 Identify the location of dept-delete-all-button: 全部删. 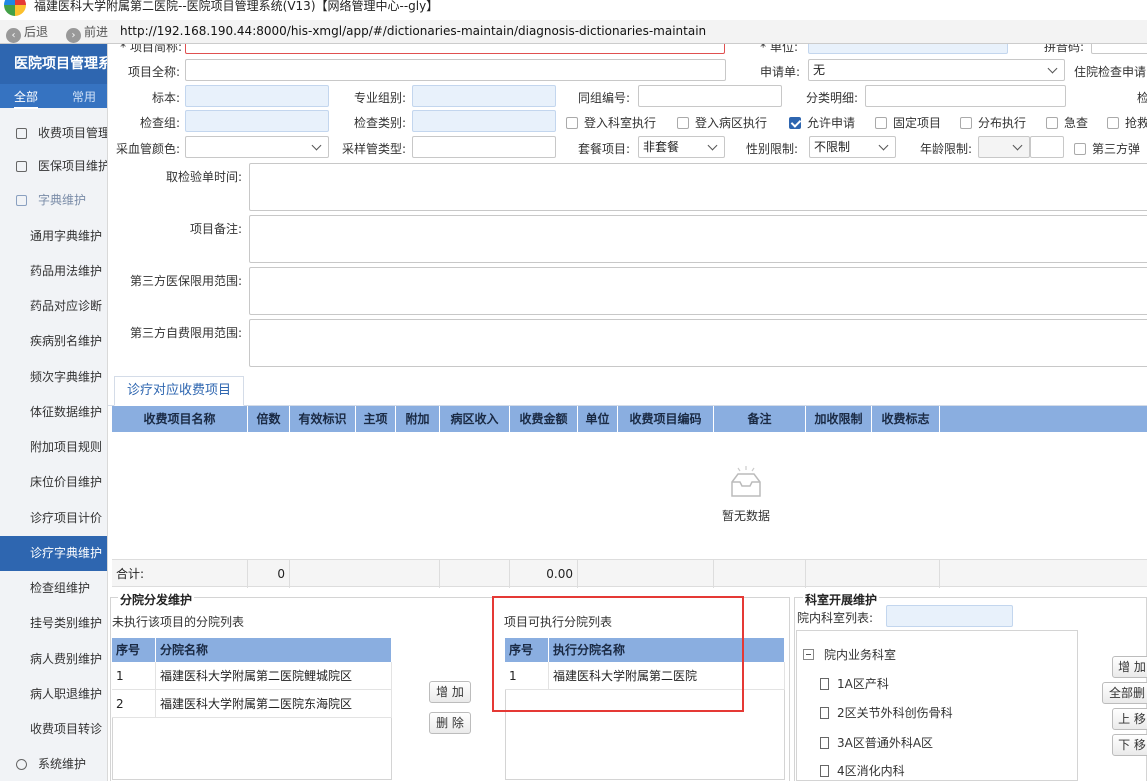
(1124, 693).